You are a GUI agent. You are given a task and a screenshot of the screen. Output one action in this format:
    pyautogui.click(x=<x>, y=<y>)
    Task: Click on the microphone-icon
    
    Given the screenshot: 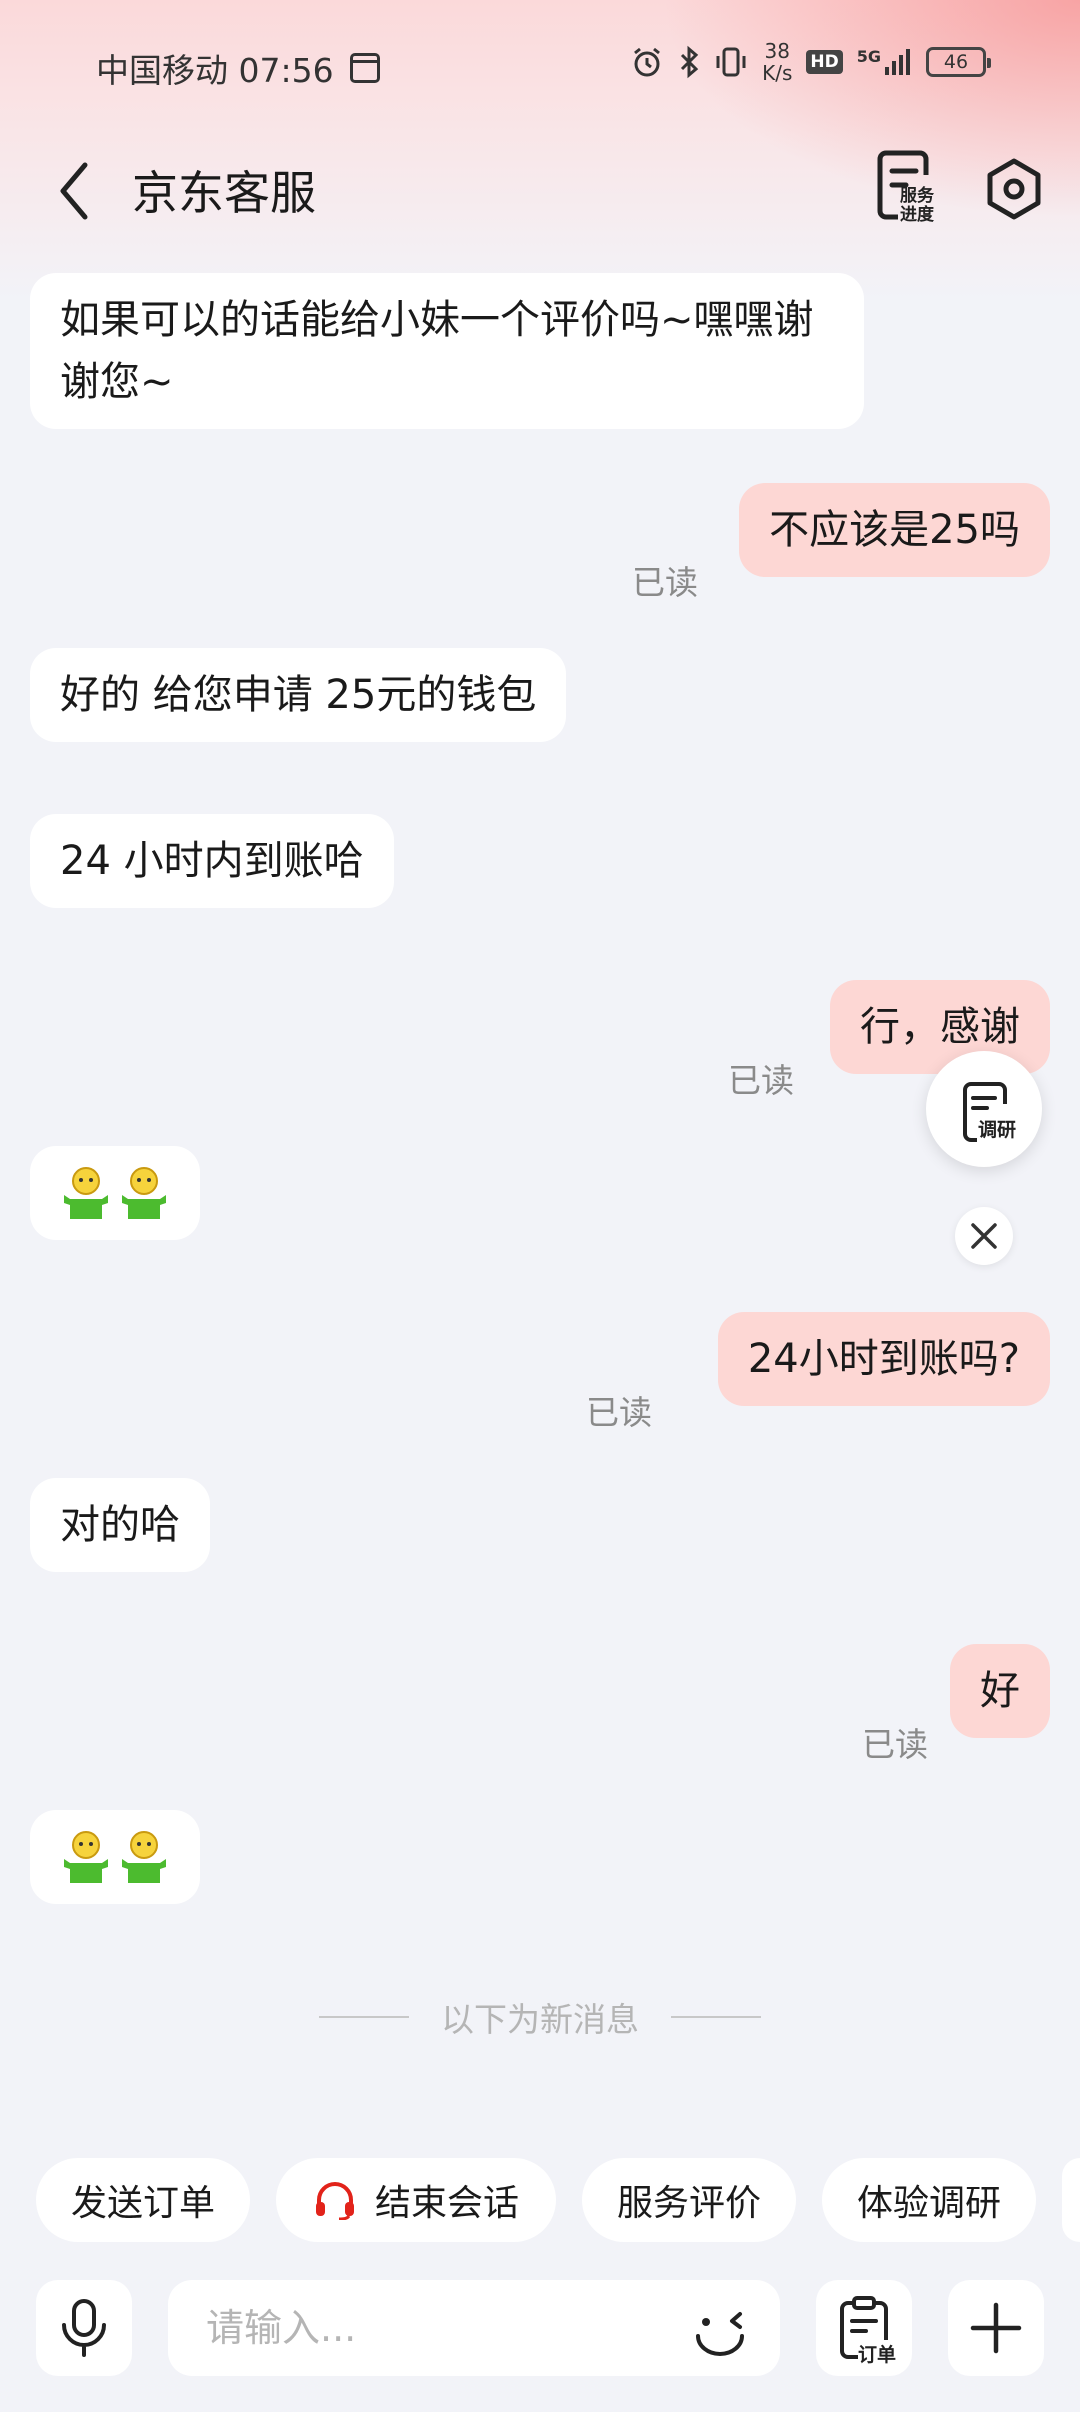 What is the action you would take?
    pyautogui.click(x=84, y=2328)
    